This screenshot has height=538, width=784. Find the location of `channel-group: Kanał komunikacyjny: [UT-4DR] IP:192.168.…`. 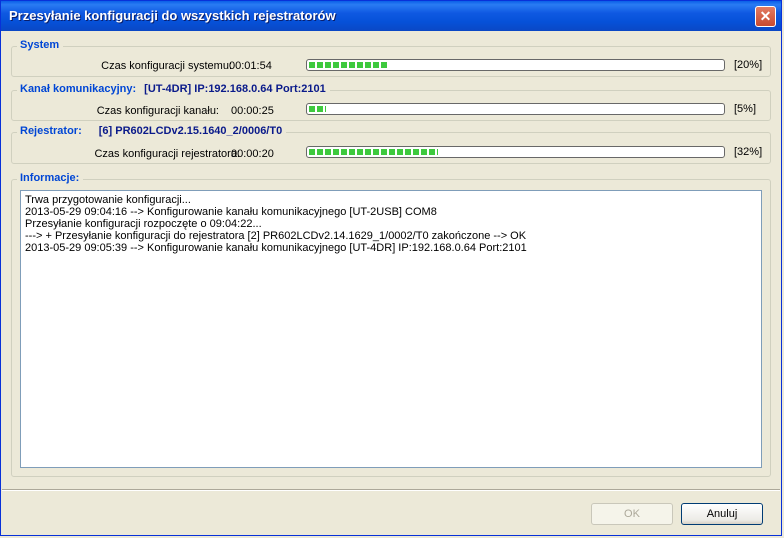

channel-group: Kanał komunikacyjny: [UT-4DR] IP:192.168.… is located at coordinates (391, 102).